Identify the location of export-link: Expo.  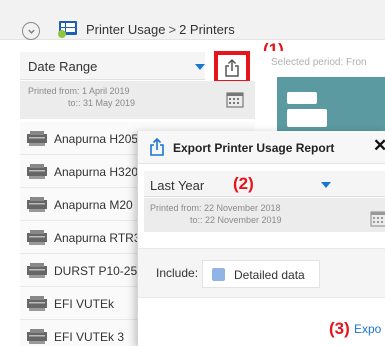
(367, 329).